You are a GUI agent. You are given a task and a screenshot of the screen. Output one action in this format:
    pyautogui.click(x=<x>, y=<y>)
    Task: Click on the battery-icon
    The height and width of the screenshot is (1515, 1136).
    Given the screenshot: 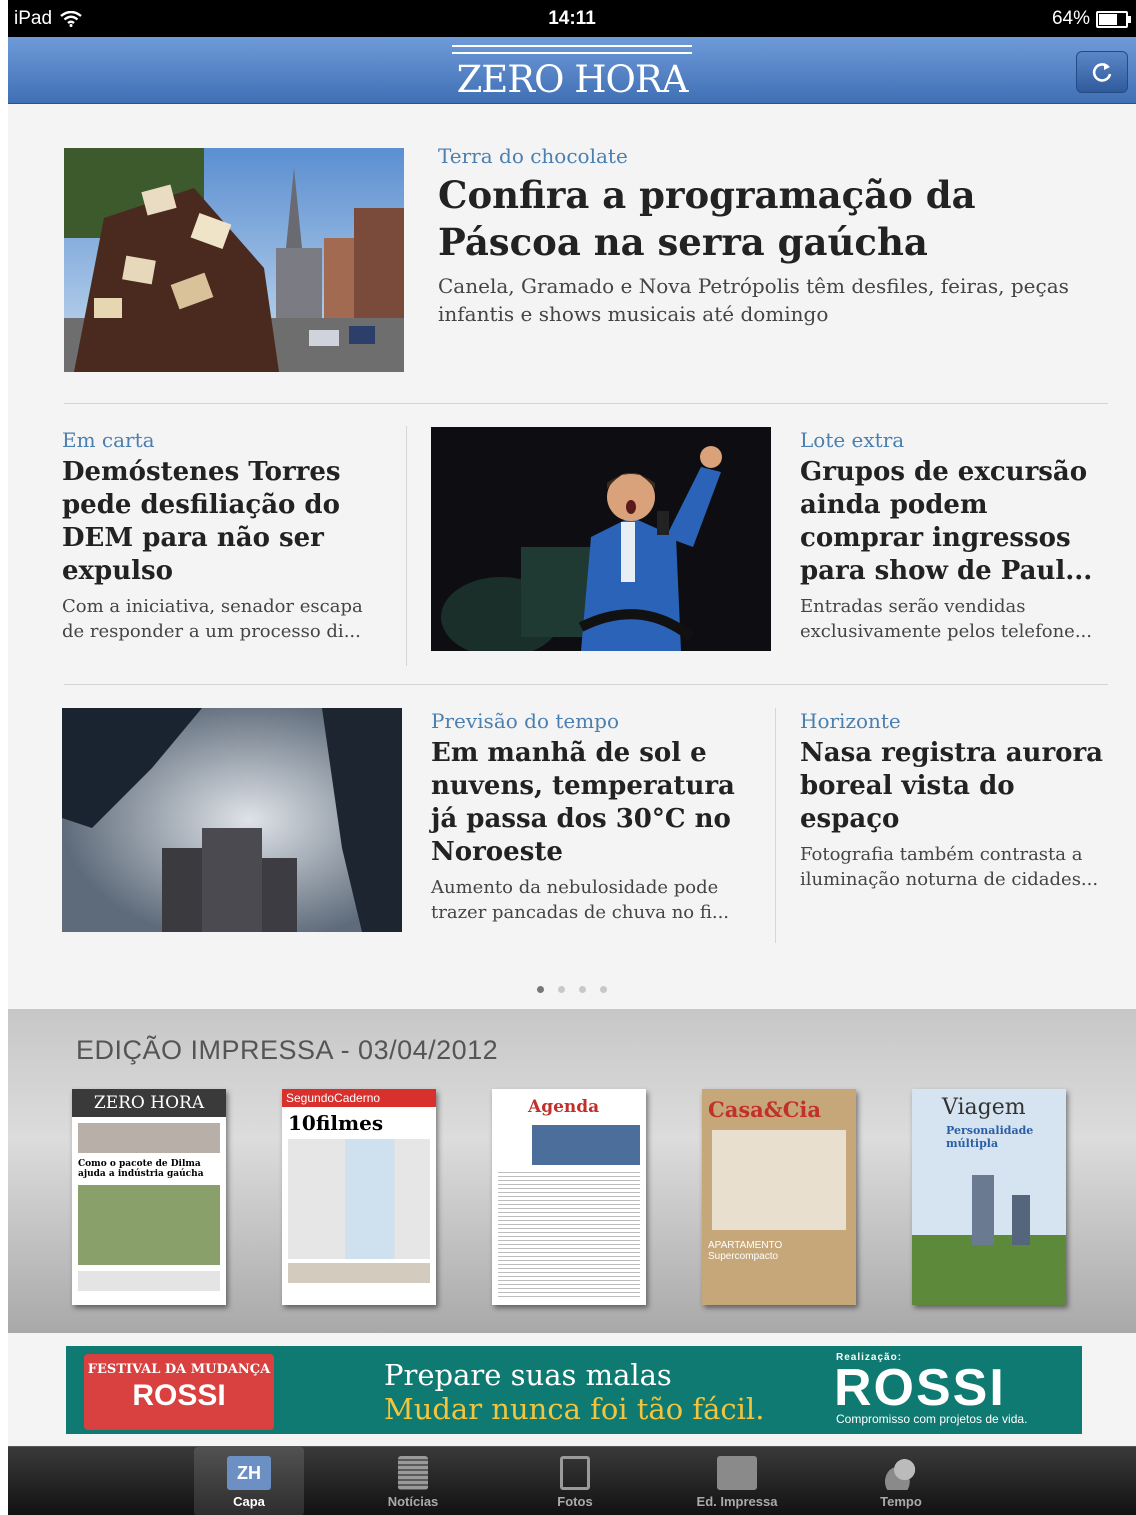 What is the action you would take?
    pyautogui.click(x=1113, y=19)
    